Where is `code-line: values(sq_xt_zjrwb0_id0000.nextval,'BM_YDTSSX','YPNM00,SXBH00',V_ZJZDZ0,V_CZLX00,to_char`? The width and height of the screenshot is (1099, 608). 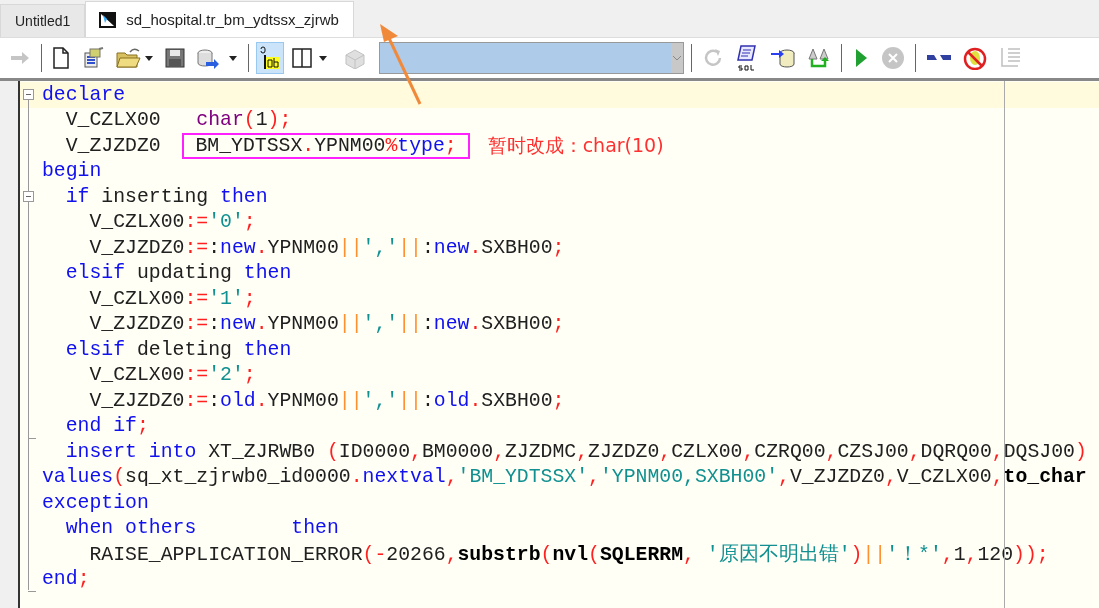 code-line: values(sq_xt_zjrwb0_id0000.nextval,'BM_YDTSSX','YPNM00,SXBH00',V_ZJZDZ0,V_CZLX00,to_char is located at coordinates (564, 477).